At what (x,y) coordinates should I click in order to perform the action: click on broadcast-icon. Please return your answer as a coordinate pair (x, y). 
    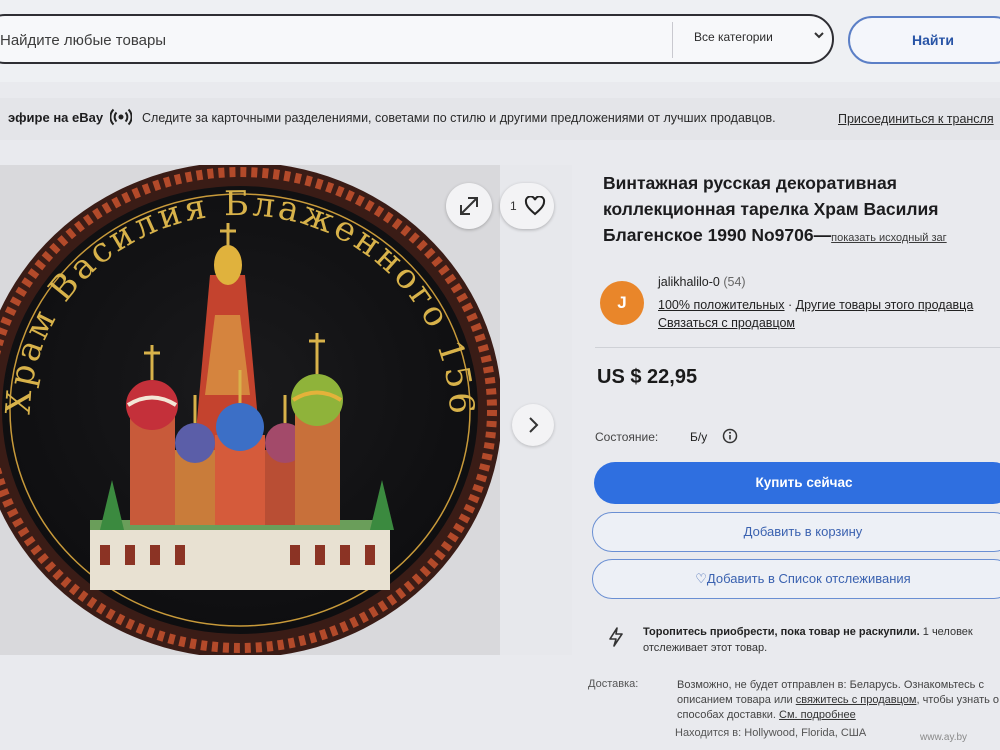
    Looking at the image, I should click on (121, 117).